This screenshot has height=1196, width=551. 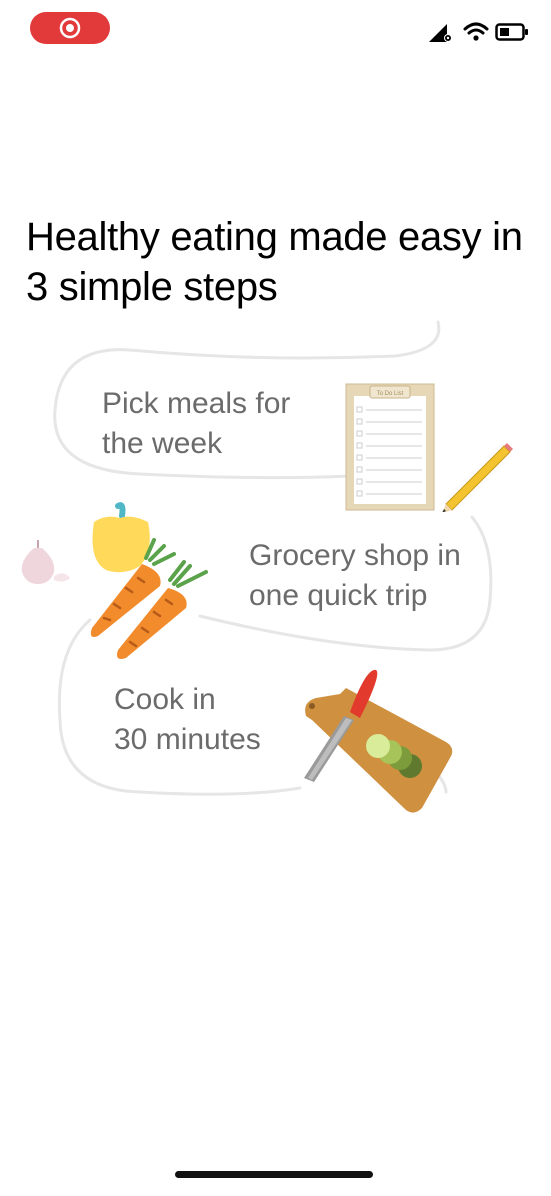 I want to click on step-3-text: Cook in 30 minutes, so click(x=187, y=719).